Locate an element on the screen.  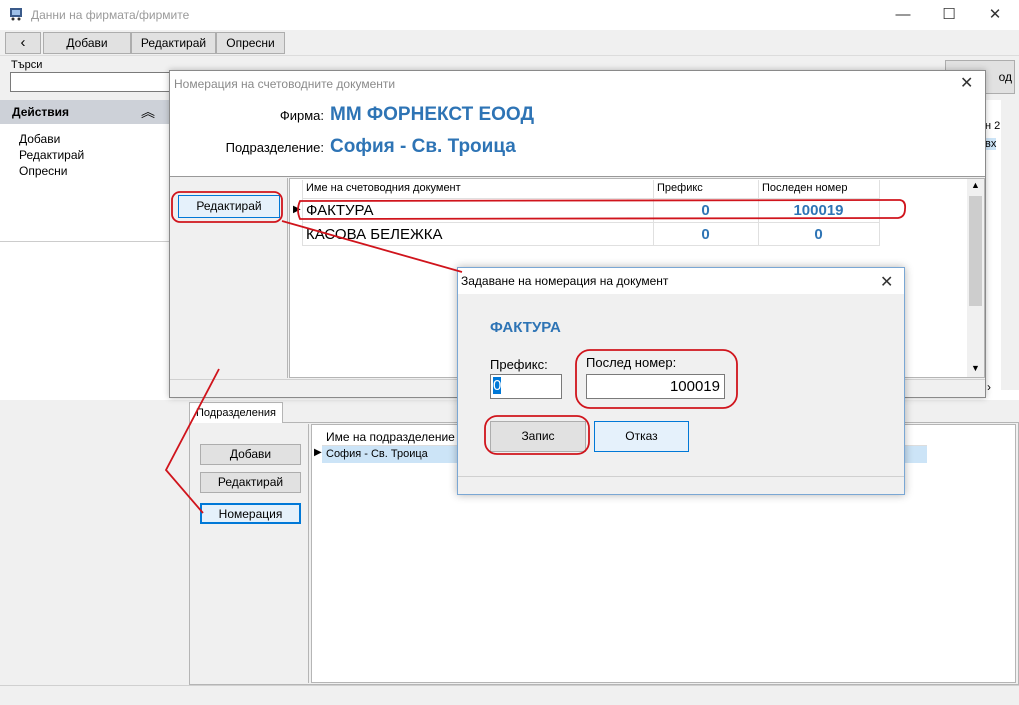
column-subdivision-name: Име на подразделение is located at coordinates (390, 437).